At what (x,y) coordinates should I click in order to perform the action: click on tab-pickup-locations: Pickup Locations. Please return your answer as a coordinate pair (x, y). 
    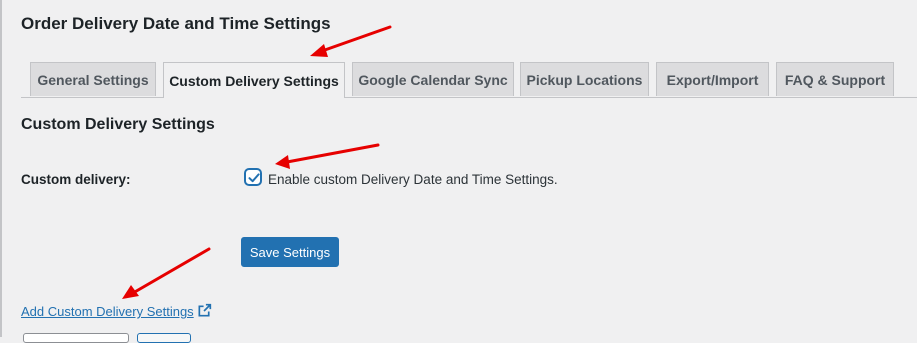
    Looking at the image, I should click on (584, 79).